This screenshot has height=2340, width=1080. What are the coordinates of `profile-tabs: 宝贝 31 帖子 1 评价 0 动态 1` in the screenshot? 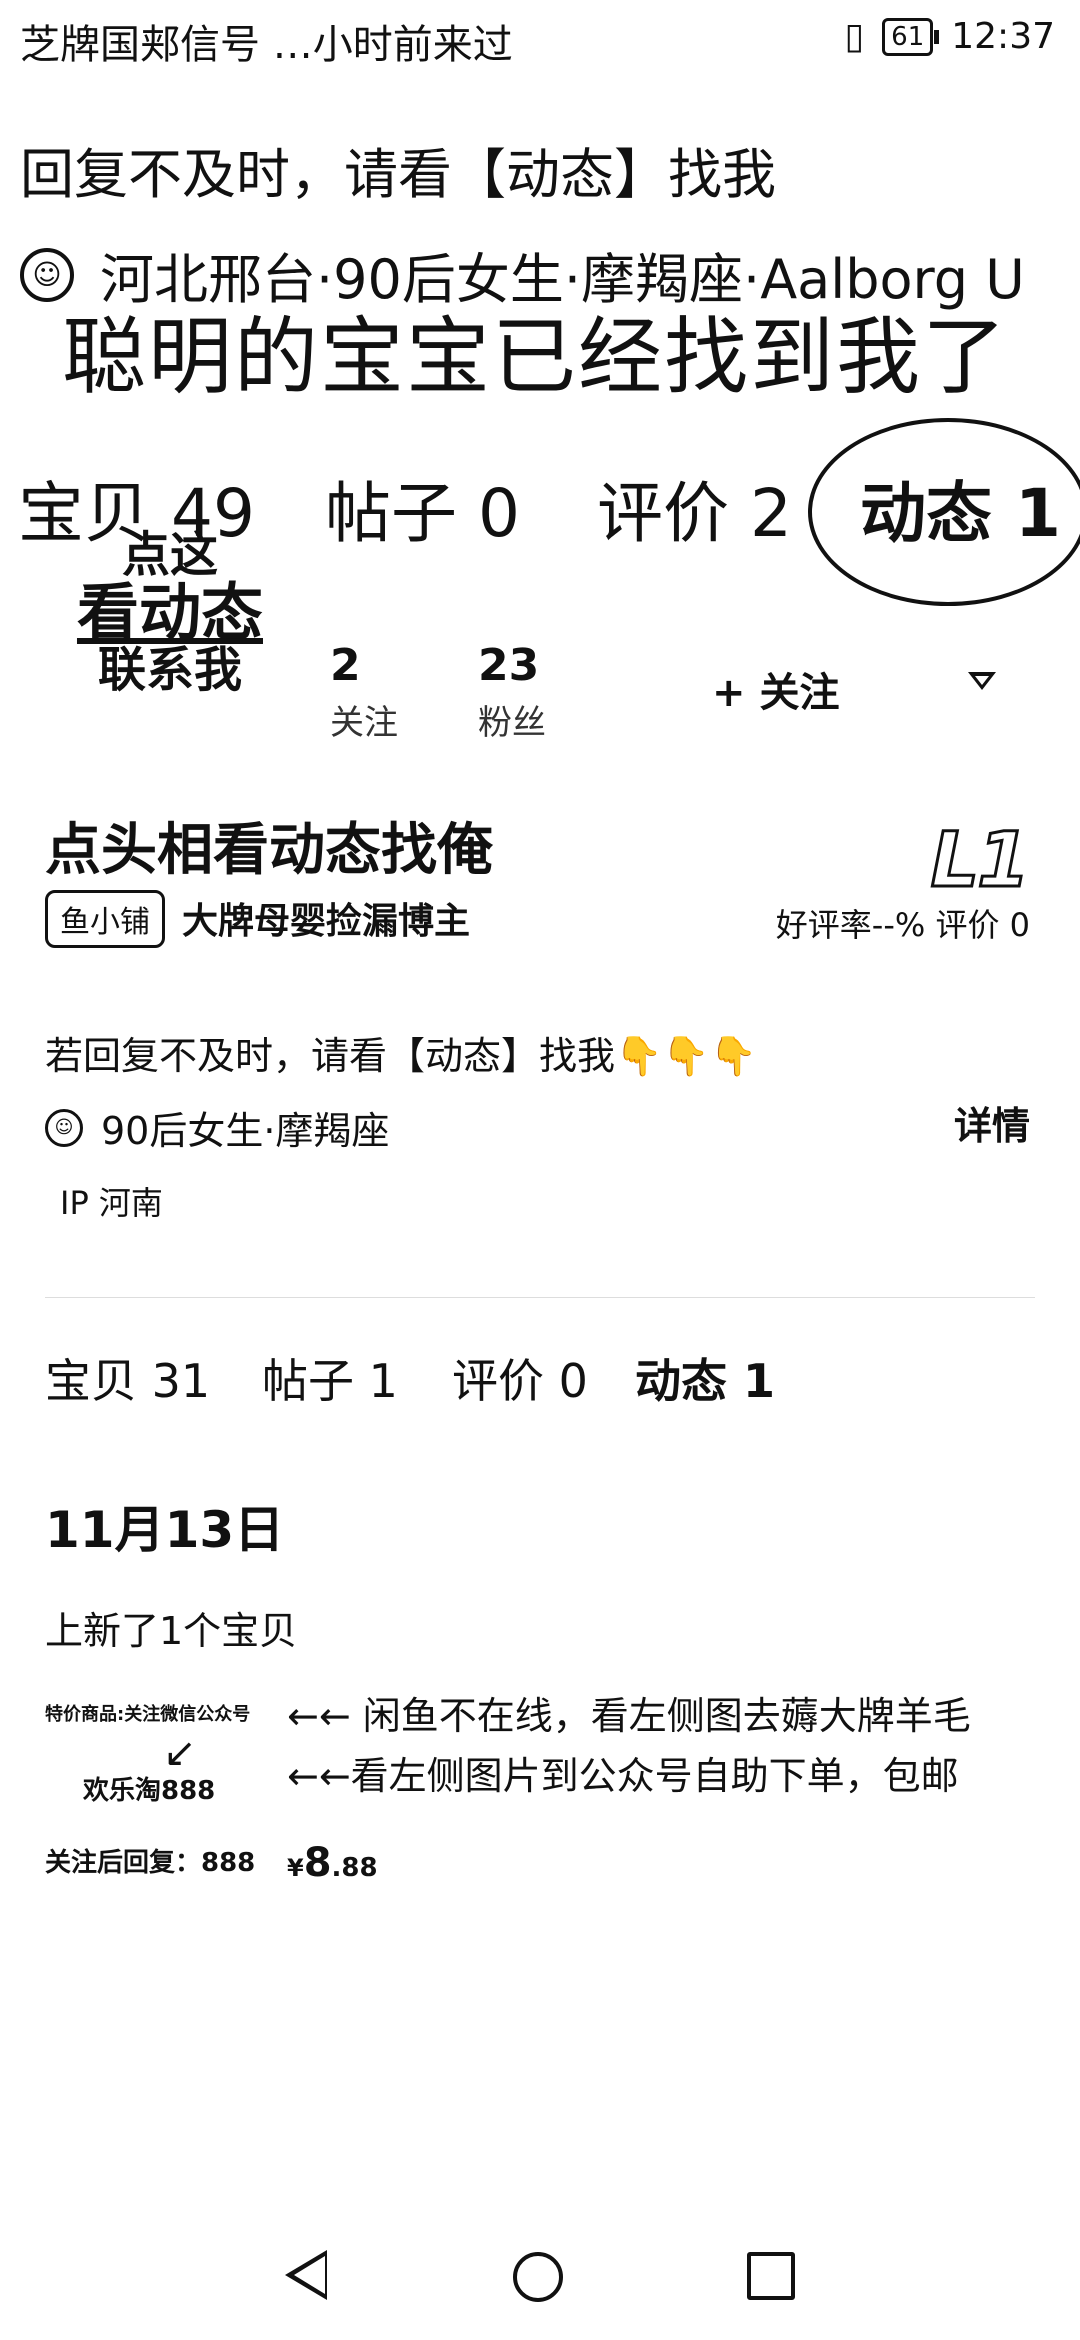 It's located at (540, 1385).